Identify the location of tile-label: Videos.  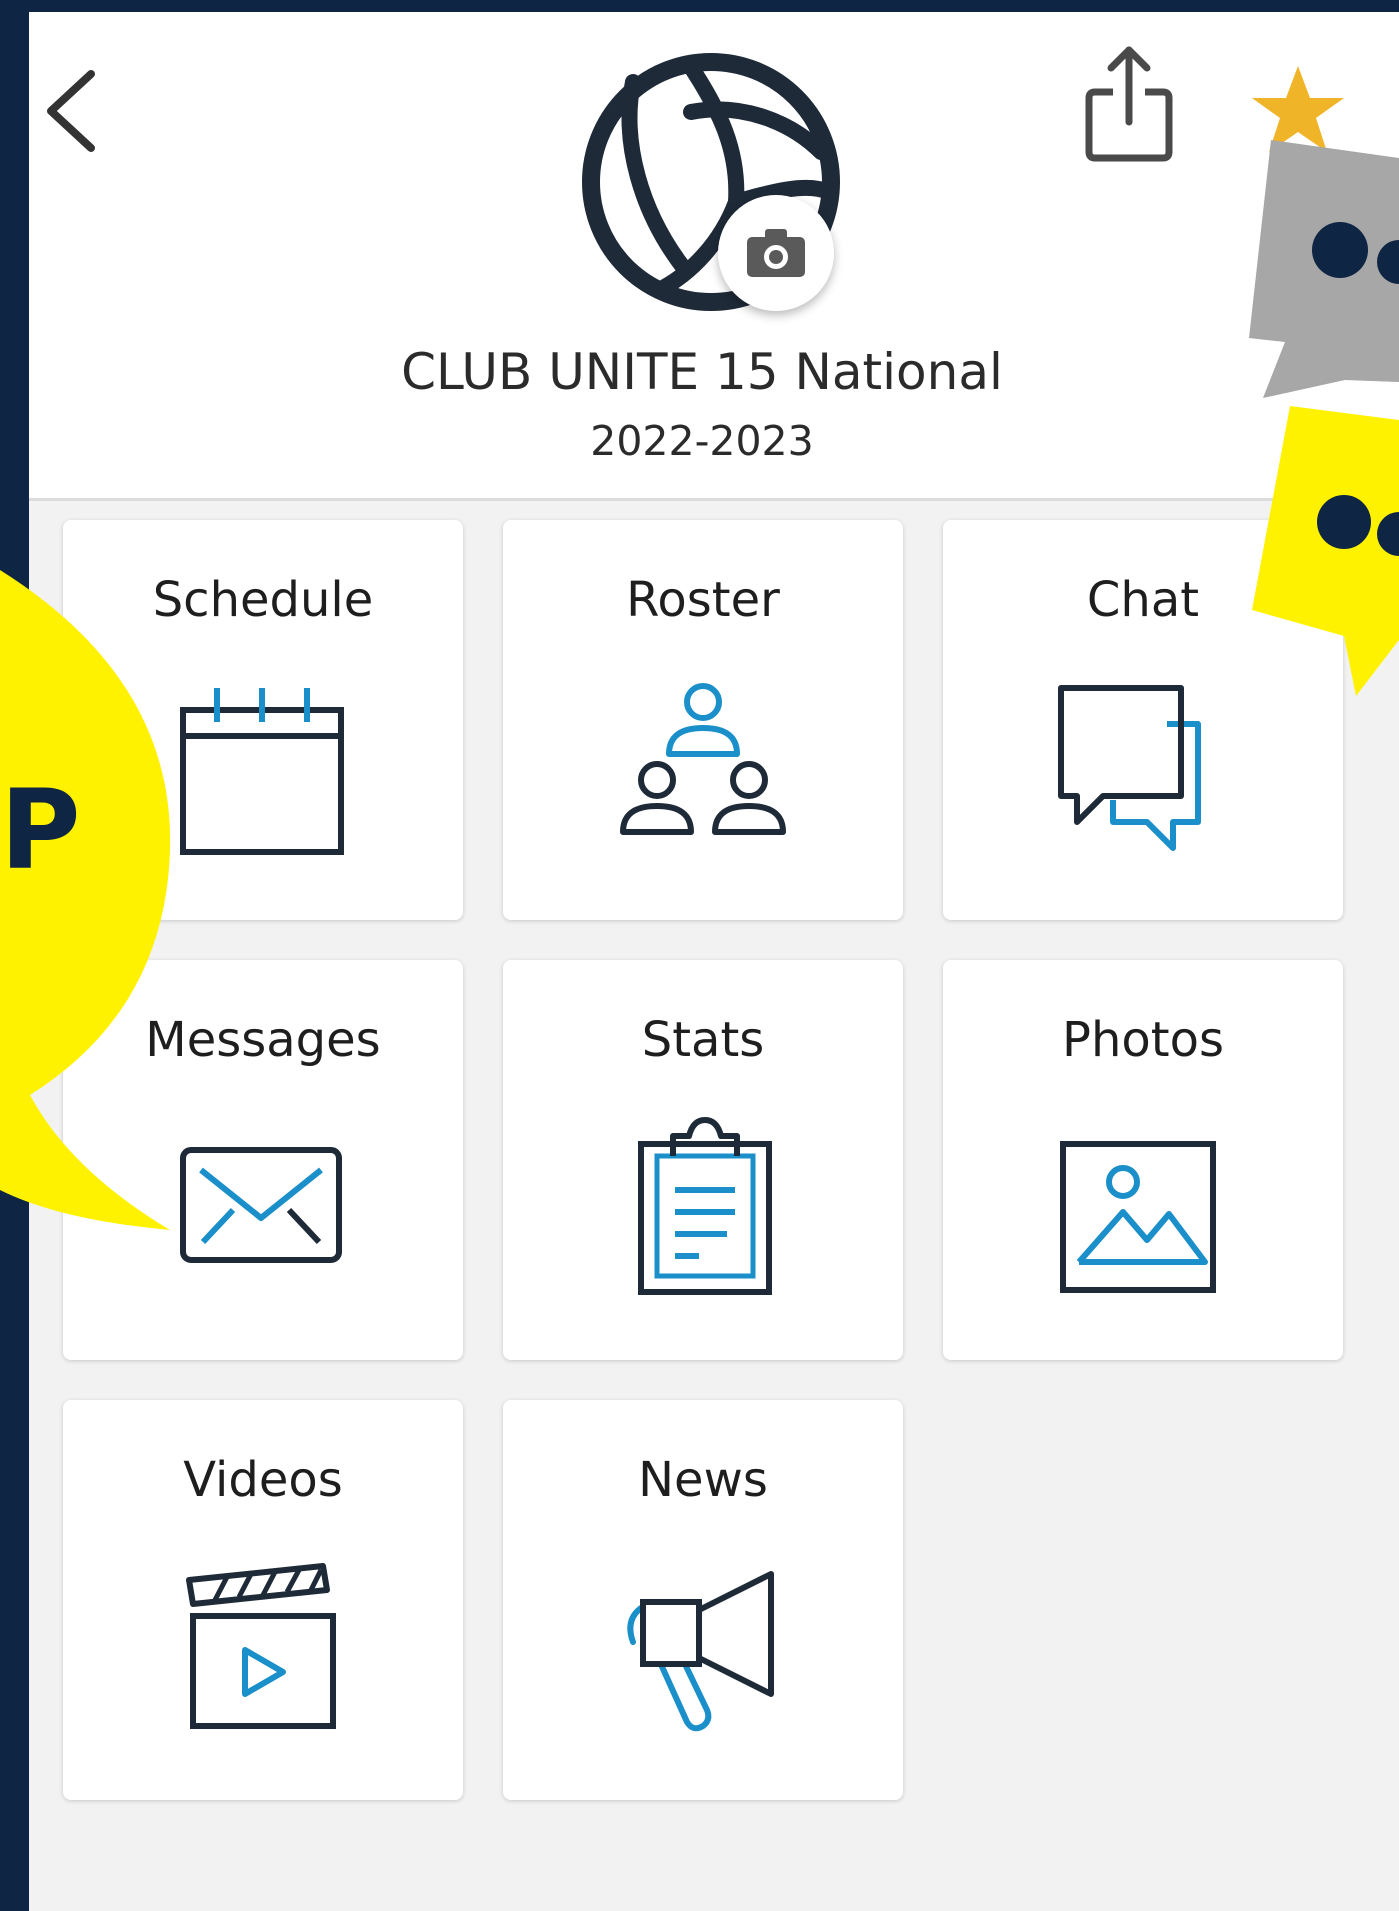
(263, 1480).